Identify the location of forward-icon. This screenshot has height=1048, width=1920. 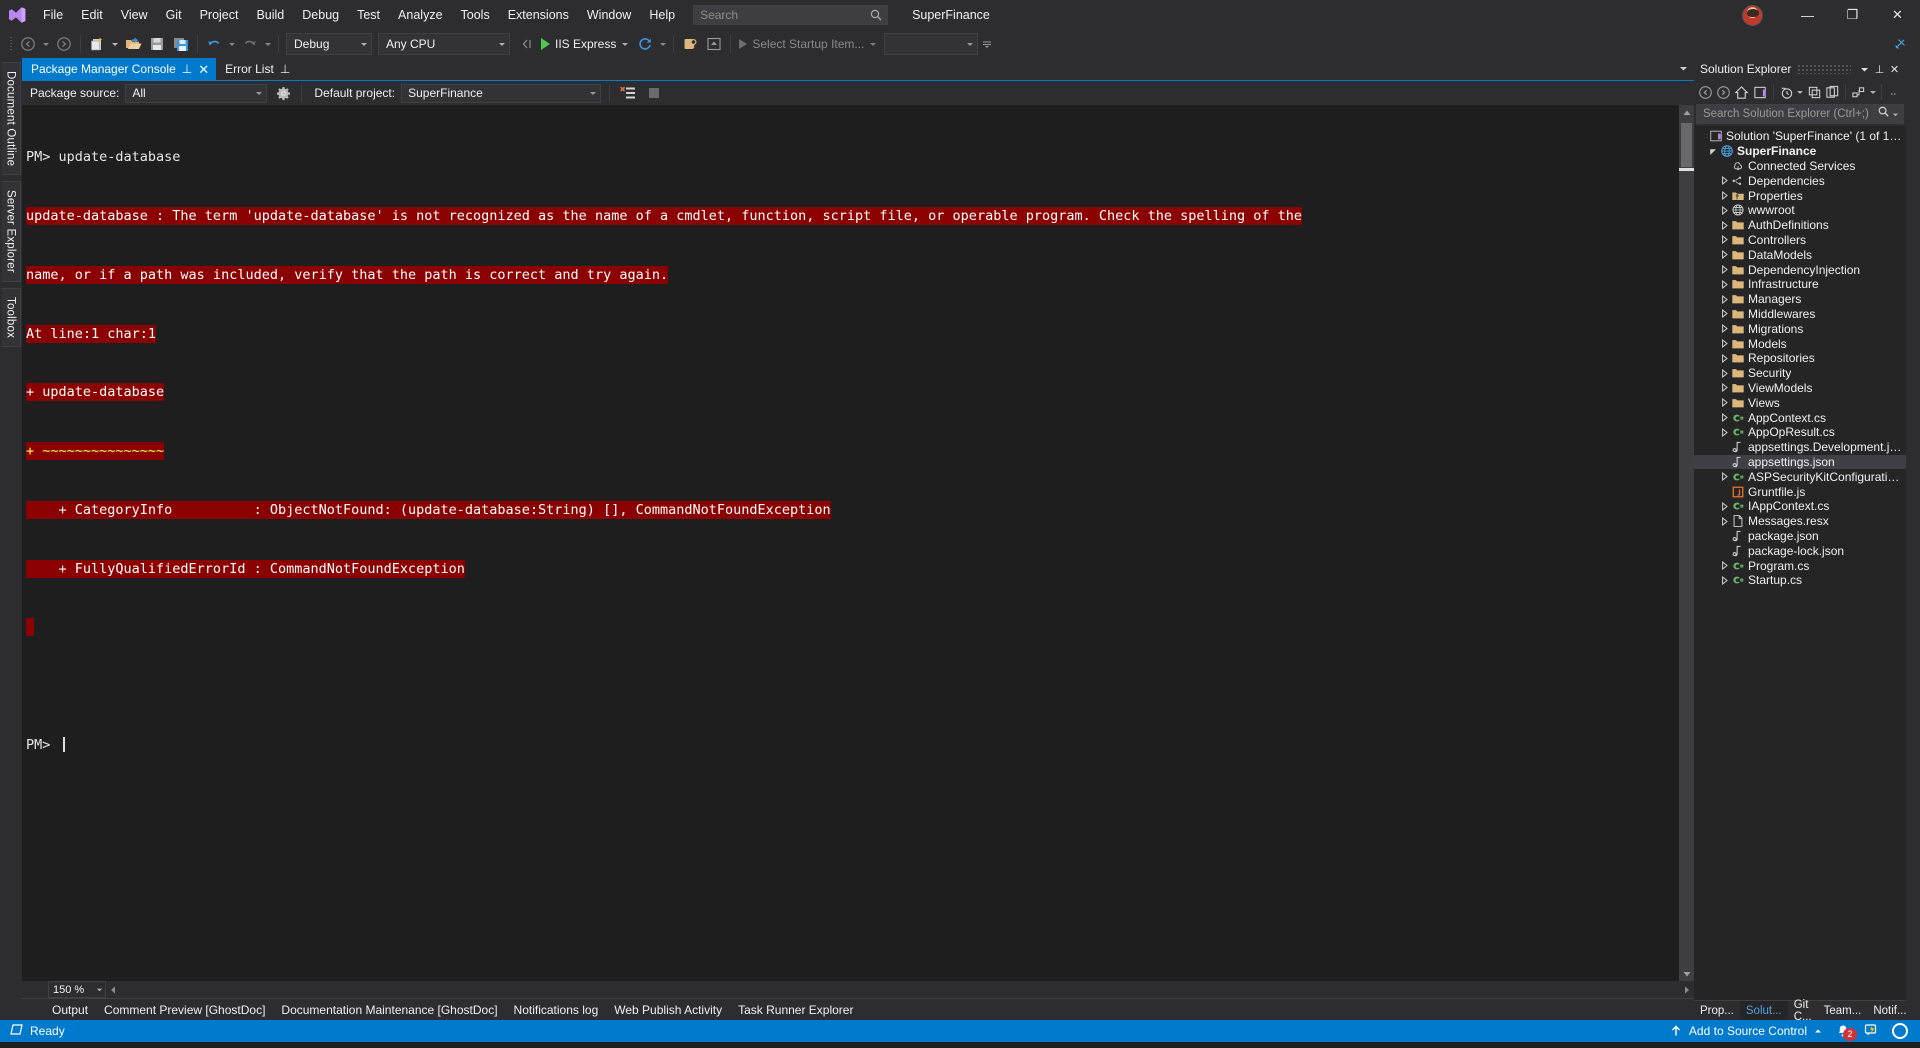
(1723, 92).